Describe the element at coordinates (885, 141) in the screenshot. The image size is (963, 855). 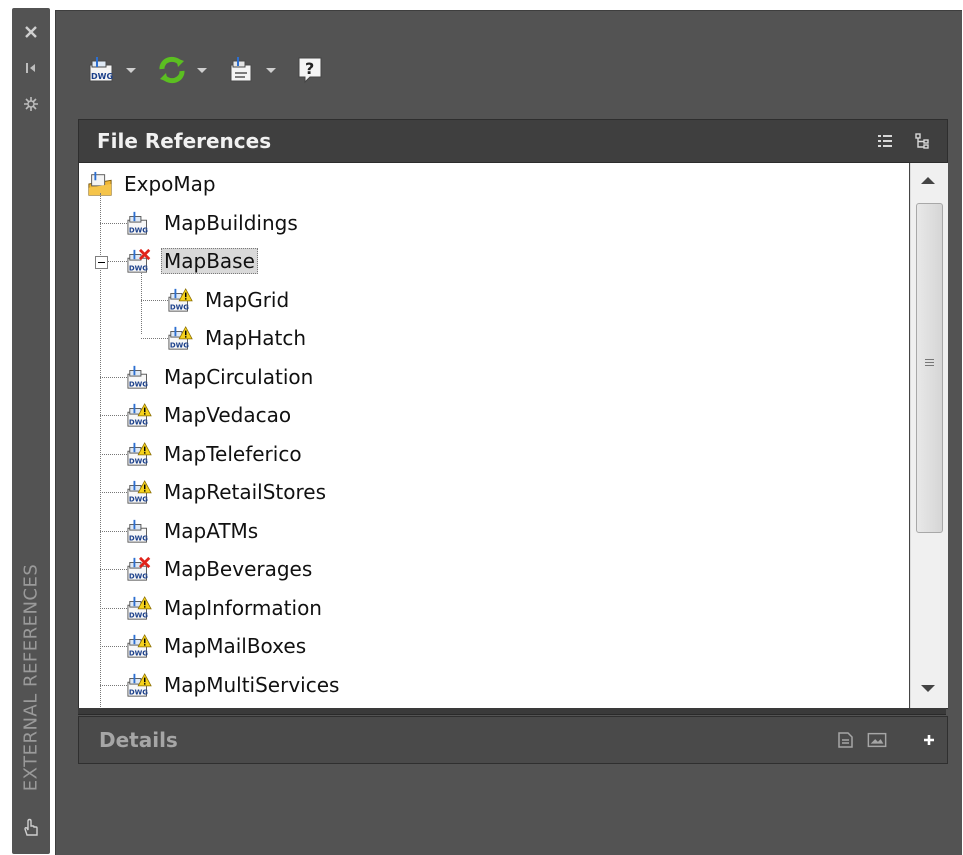
I see `list-view-icon` at that location.